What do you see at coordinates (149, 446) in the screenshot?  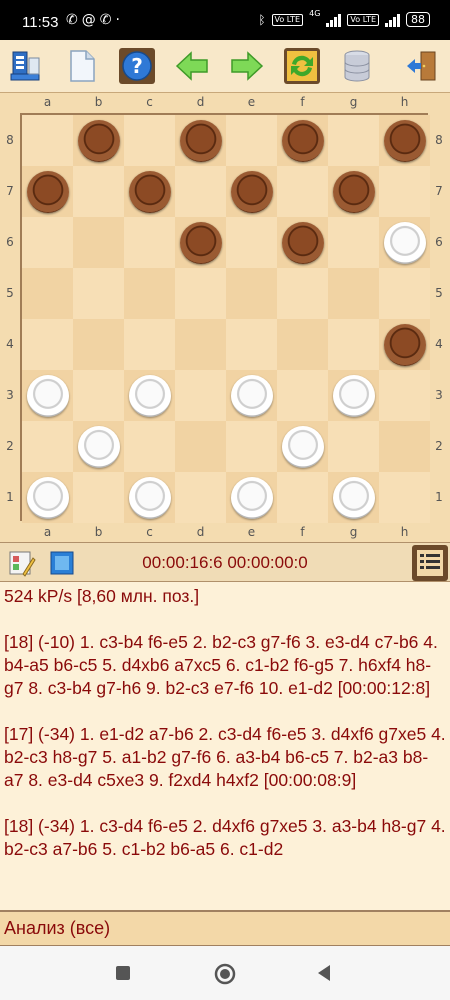 I see `board-square-c2` at bounding box center [149, 446].